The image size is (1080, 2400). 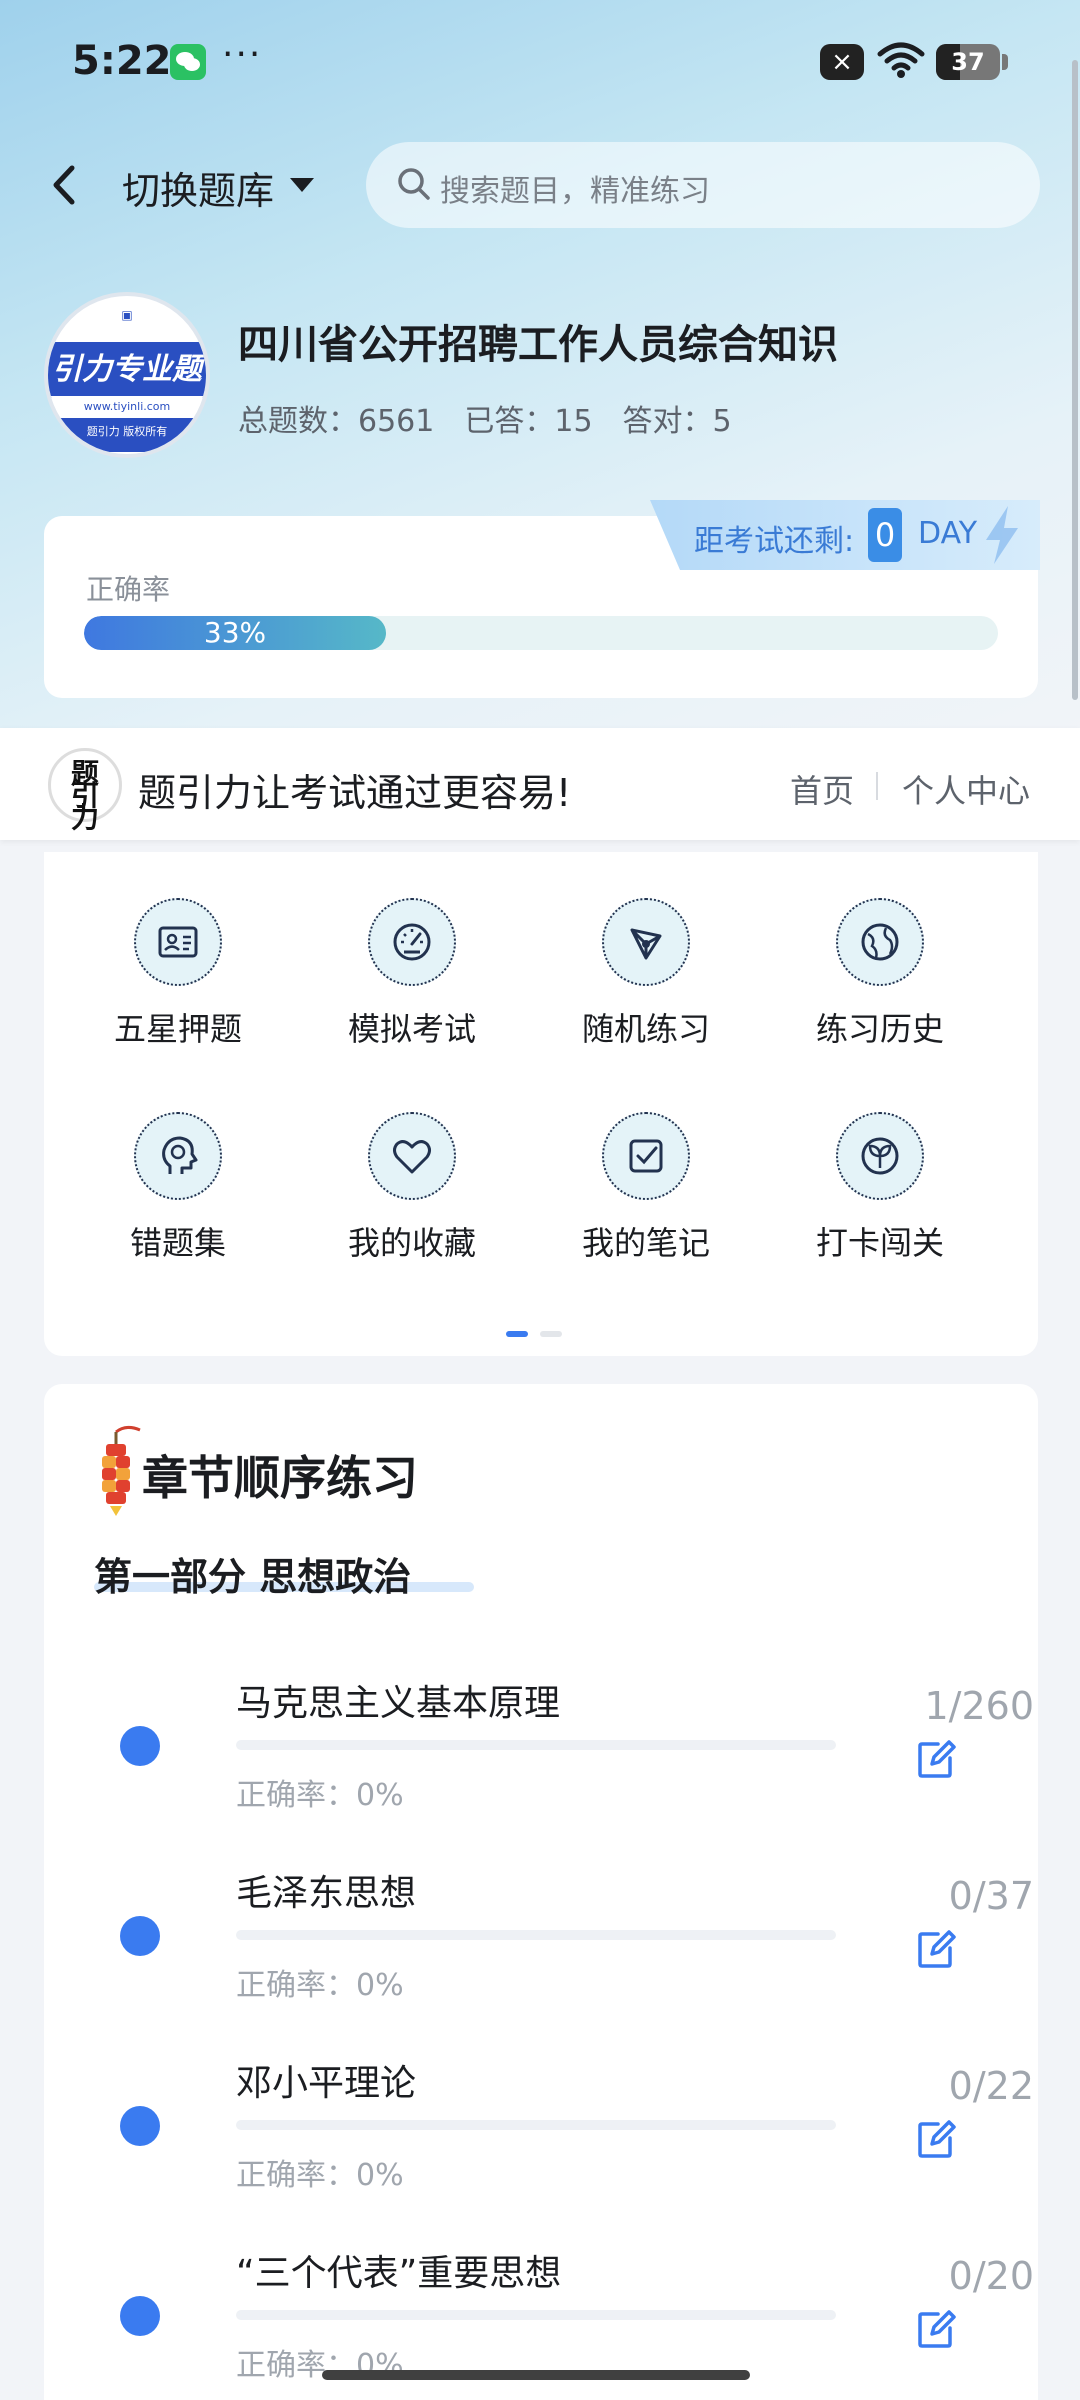 I want to click on search-icon, so click(x=414, y=184).